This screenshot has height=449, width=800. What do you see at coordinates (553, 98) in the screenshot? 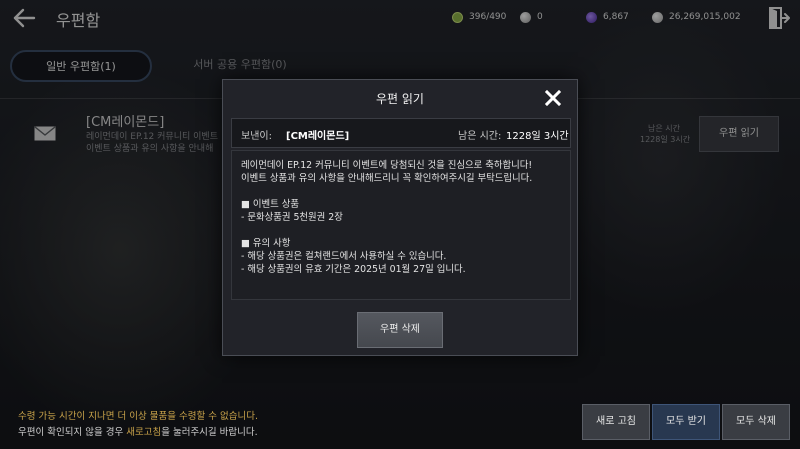
I see `close-icon` at bounding box center [553, 98].